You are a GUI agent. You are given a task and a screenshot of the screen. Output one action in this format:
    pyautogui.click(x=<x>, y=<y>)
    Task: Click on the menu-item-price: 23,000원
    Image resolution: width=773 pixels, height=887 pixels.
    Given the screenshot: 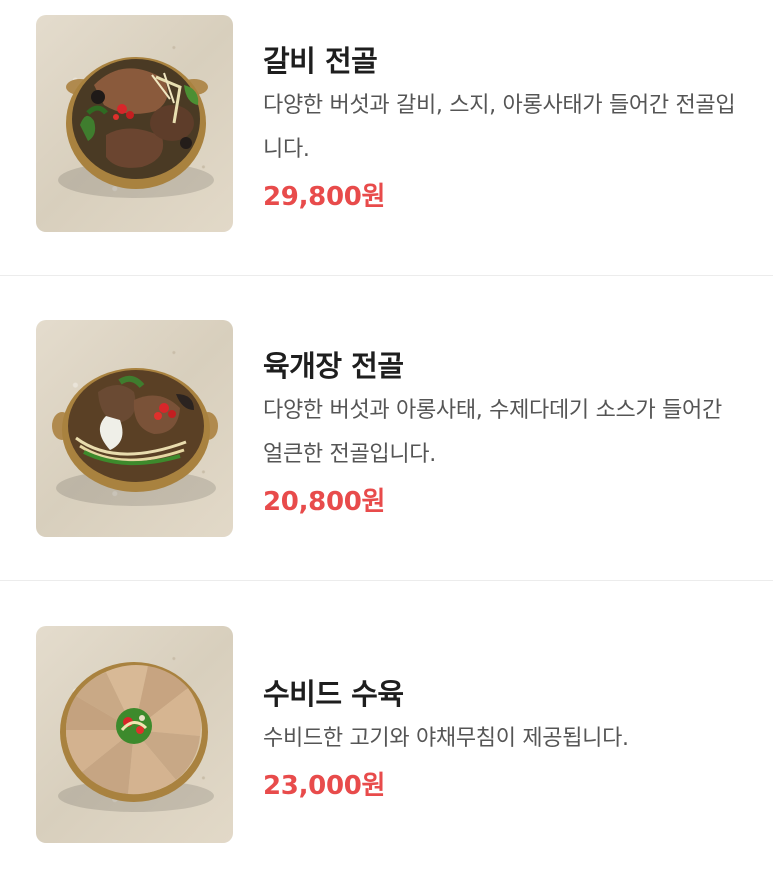 What is the action you would take?
    pyautogui.click(x=324, y=786)
    